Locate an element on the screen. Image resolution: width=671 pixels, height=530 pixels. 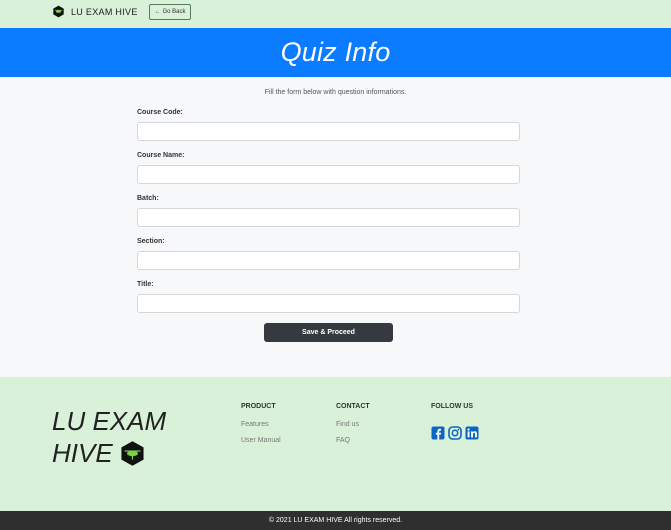
section-label: Section: is located at coordinates (151, 241).